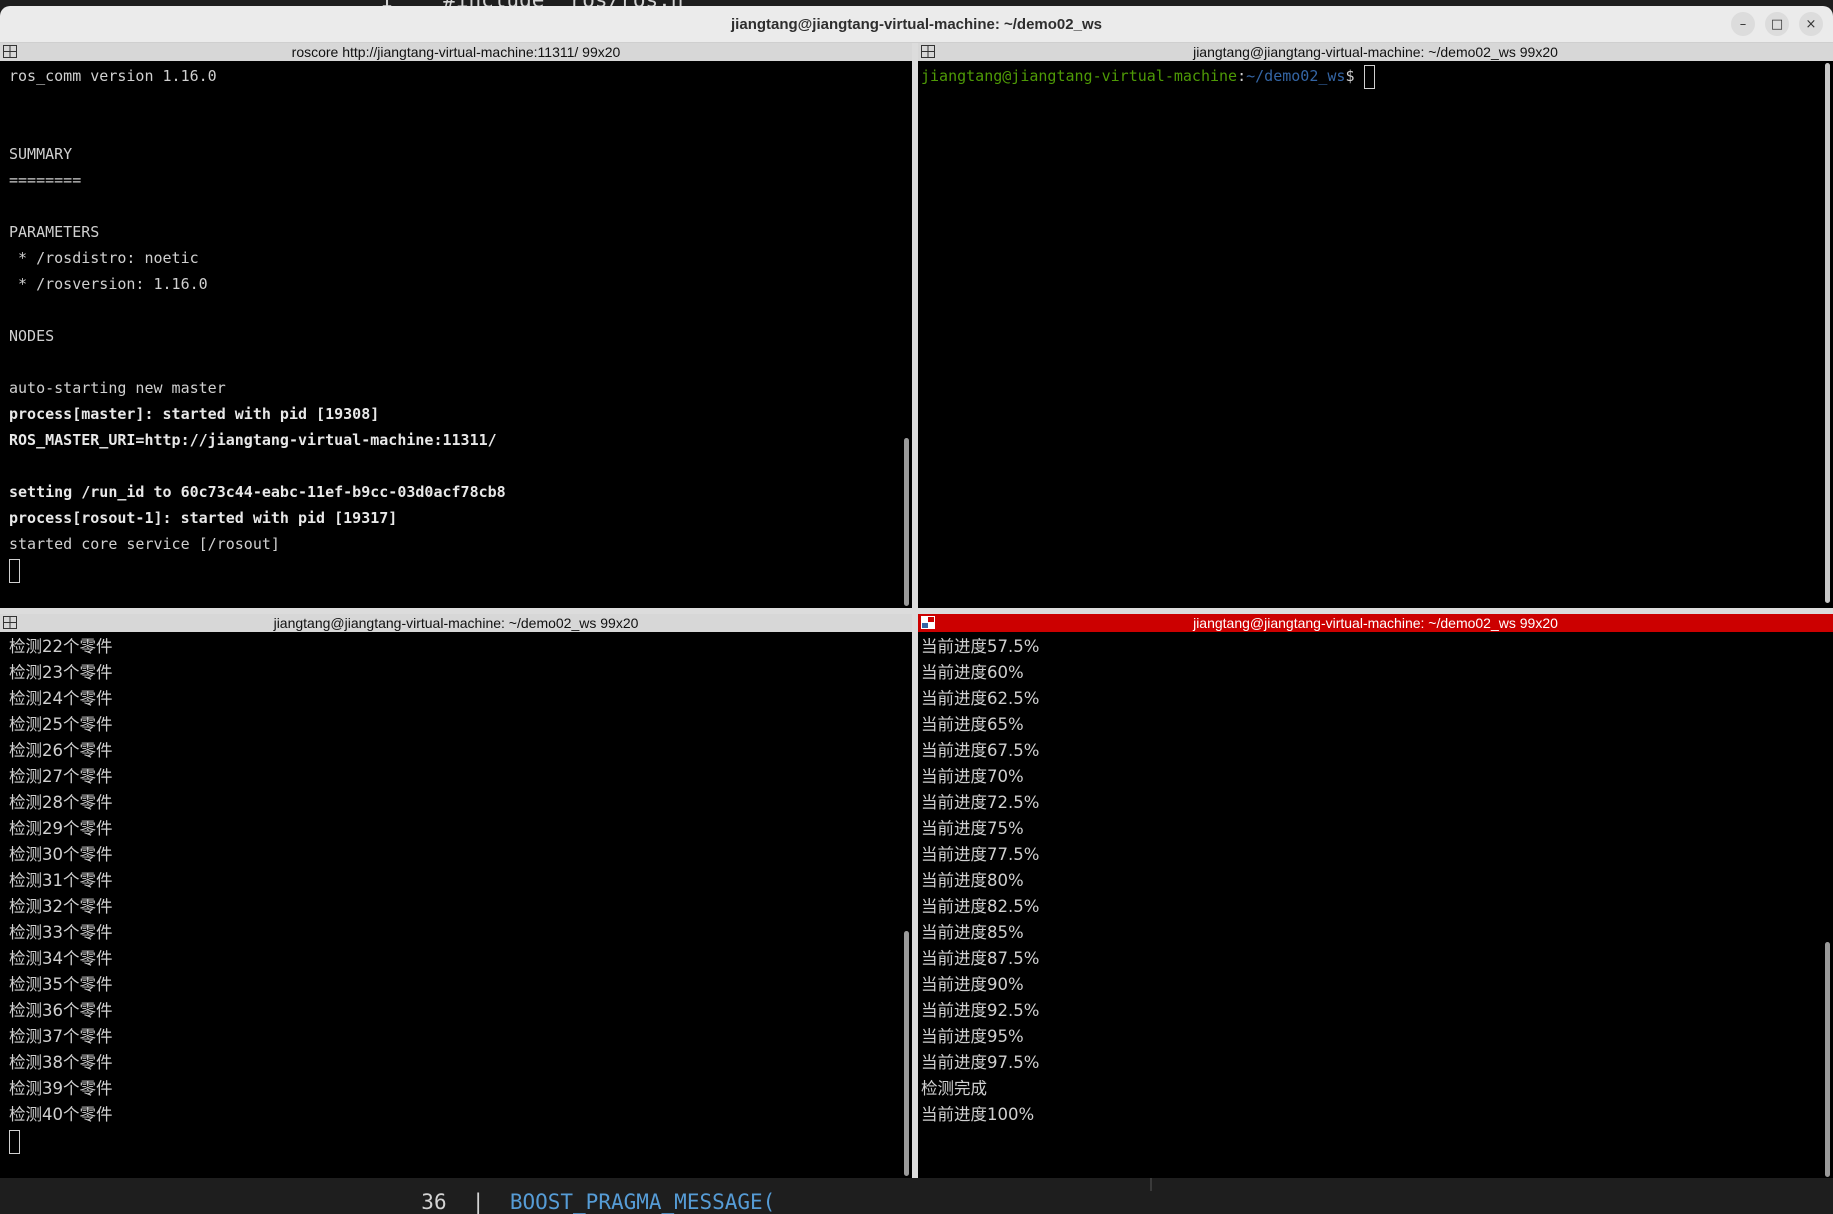 This screenshot has width=1833, height=1214. I want to click on terminal-line: 当前进度57.5%, so click(980, 646).